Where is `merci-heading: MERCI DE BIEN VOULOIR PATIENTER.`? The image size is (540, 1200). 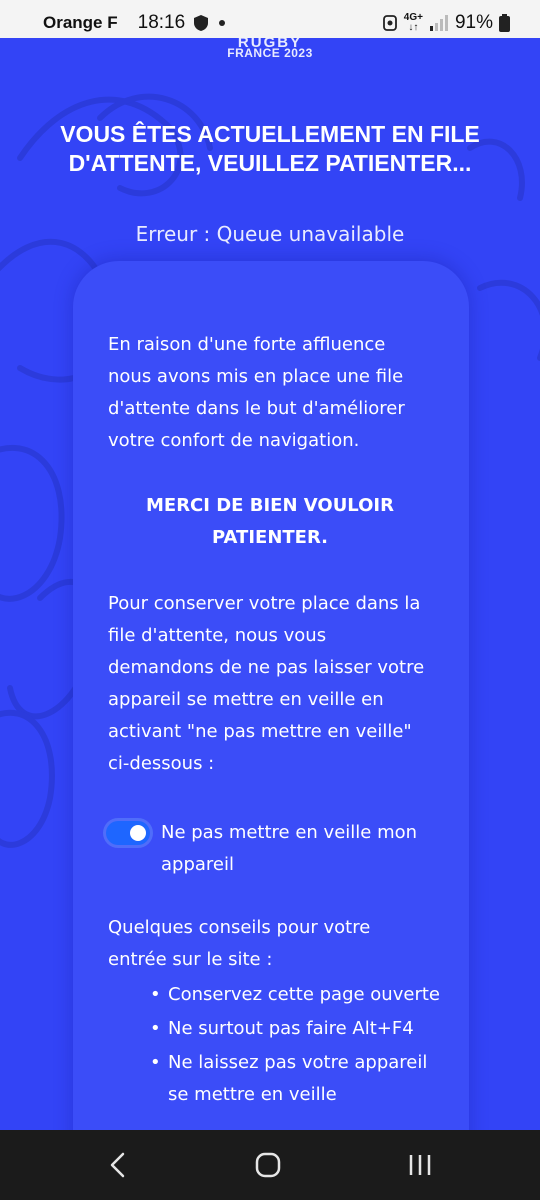 merci-heading: MERCI DE BIEN VOULOIR PATIENTER. is located at coordinates (269, 521).